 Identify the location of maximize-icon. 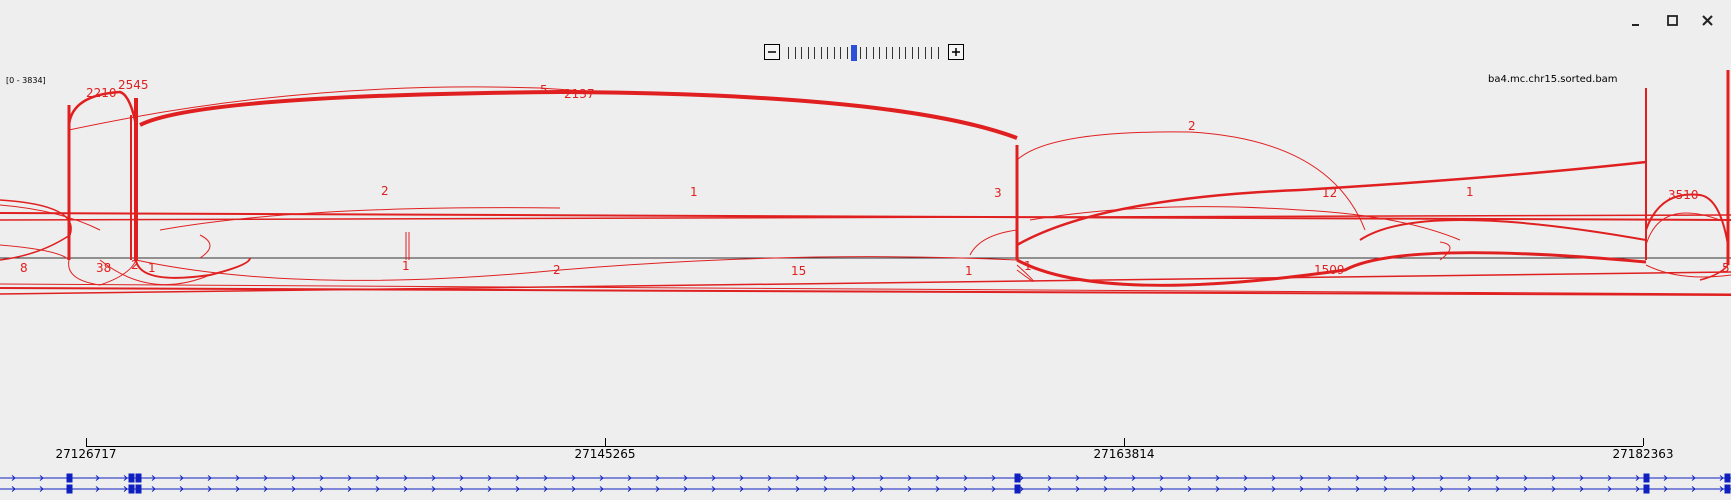
(1673, 21).